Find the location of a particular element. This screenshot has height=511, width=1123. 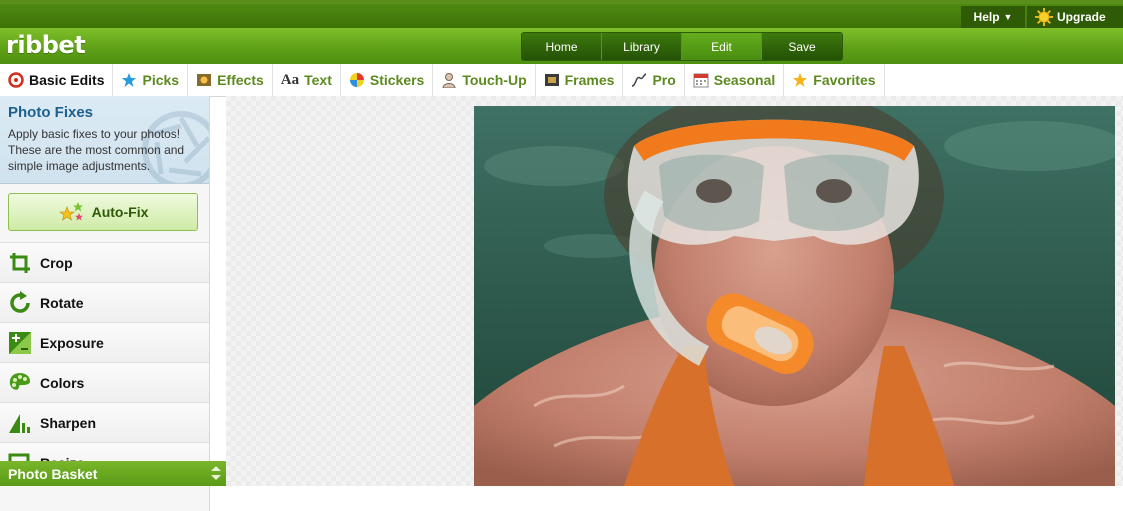

tool-rotate: Rotate is located at coordinates (104, 302).